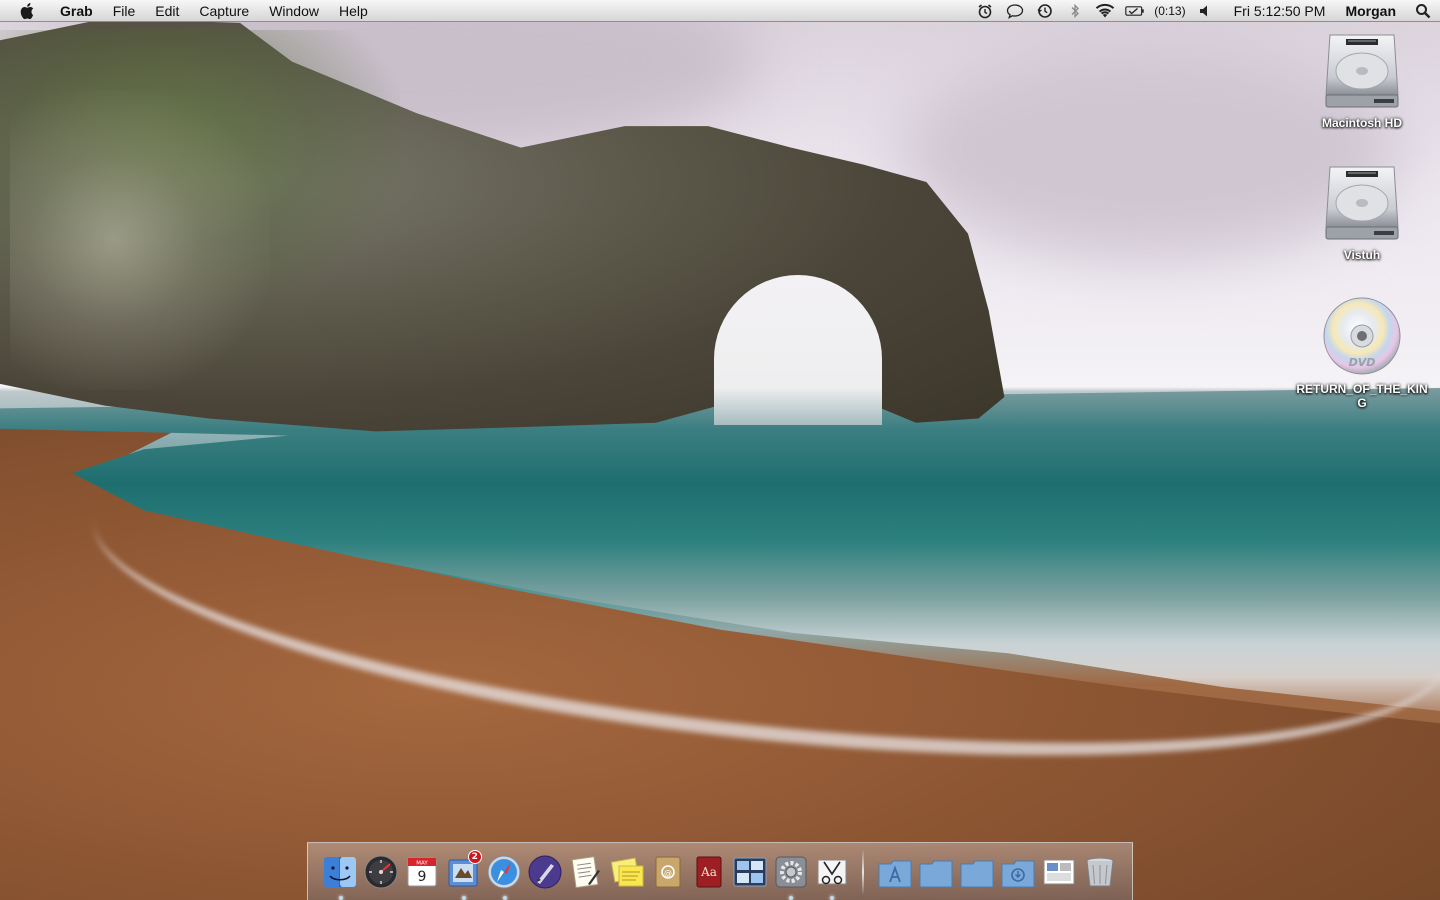  I want to click on textedit-icon, so click(586, 871).